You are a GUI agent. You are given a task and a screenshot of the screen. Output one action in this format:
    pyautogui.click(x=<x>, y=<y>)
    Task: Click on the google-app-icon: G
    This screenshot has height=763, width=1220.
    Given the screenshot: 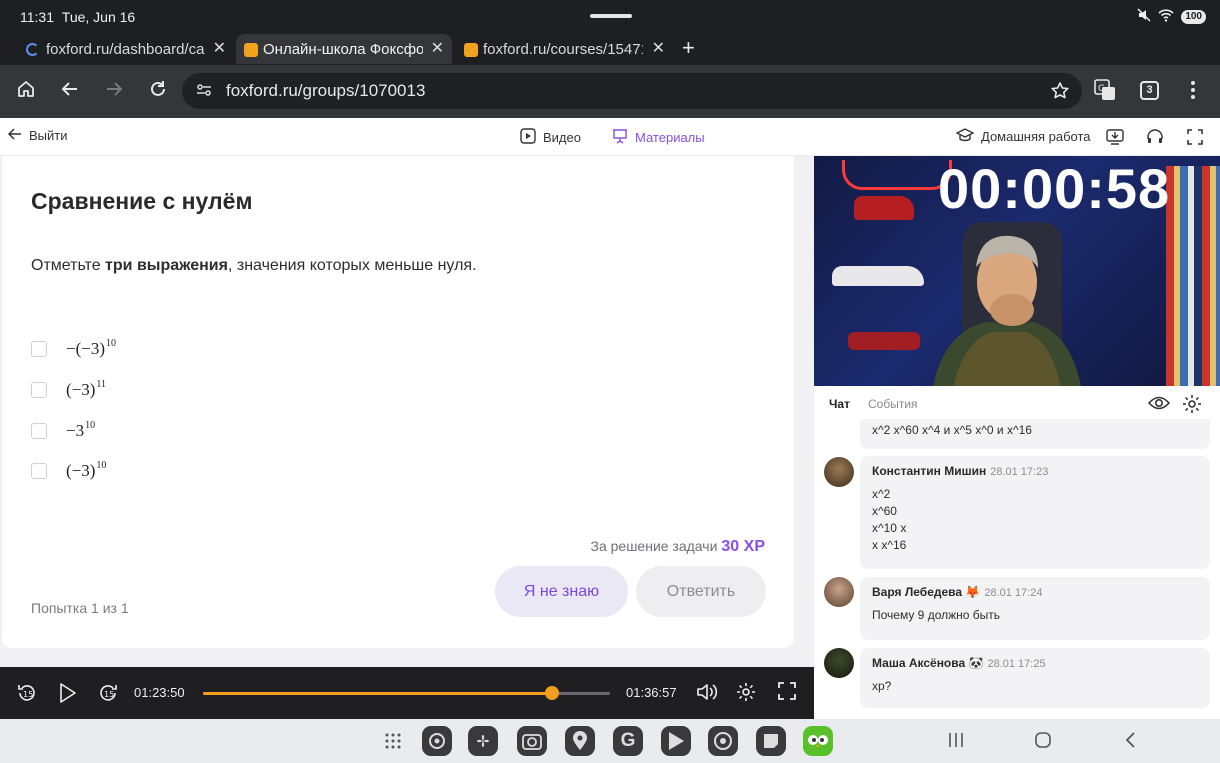 What is the action you would take?
    pyautogui.click(x=628, y=741)
    